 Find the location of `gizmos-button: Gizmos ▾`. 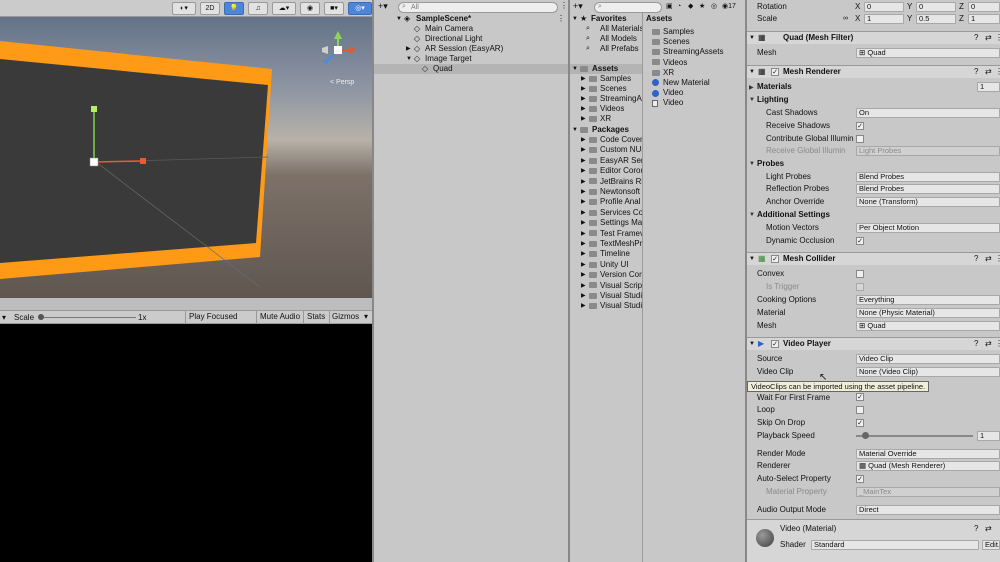

gizmos-button: Gizmos ▾ is located at coordinates (350, 317).